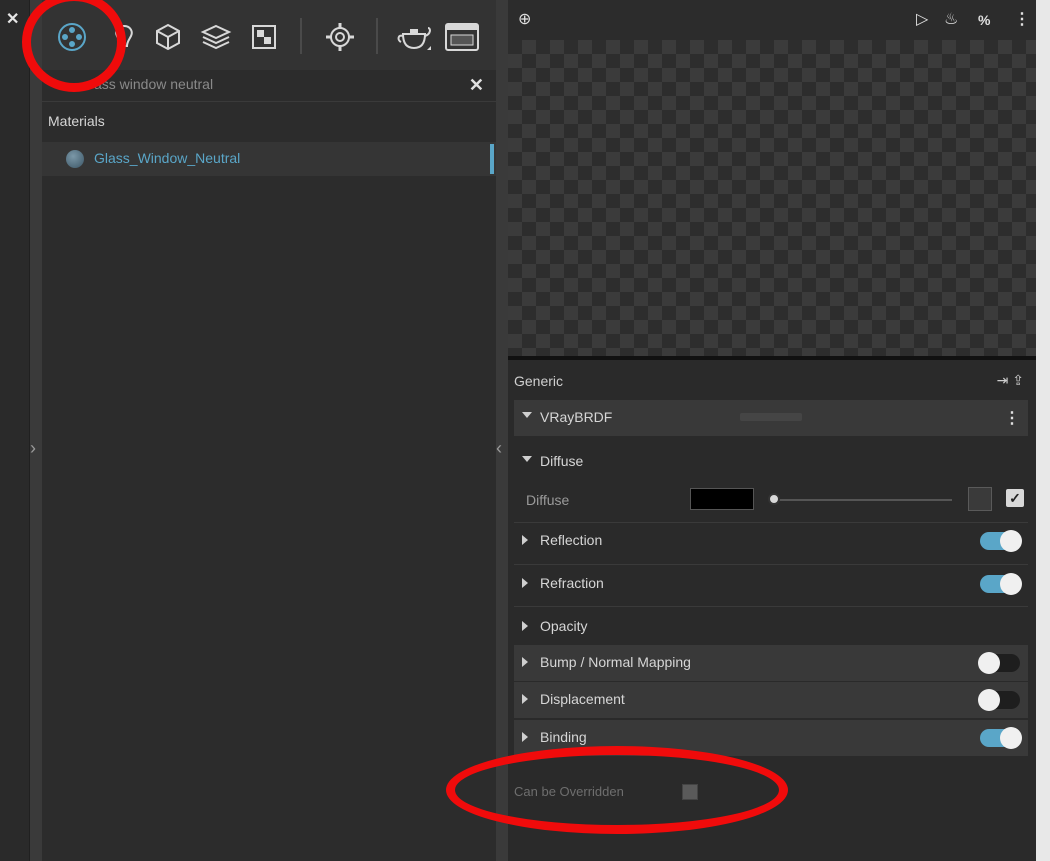 Image resolution: width=1050 pixels, height=861 pixels. What do you see at coordinates (1015, 498) in the screenshot?
I see `diffuse-checkbox: ✓` at bounding box center [1015, 498].